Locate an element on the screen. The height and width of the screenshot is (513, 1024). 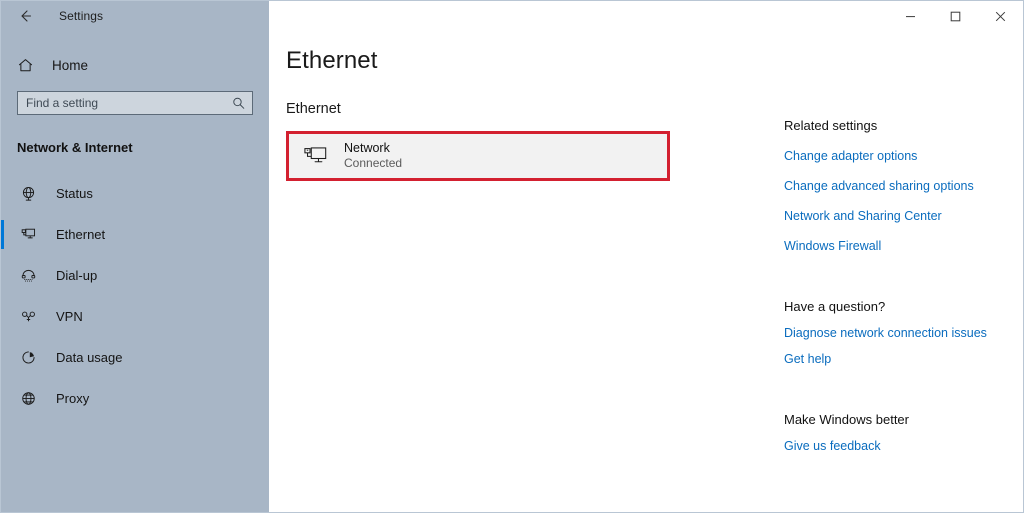
page-title: Ethernet is located at coordinates (332, 60).